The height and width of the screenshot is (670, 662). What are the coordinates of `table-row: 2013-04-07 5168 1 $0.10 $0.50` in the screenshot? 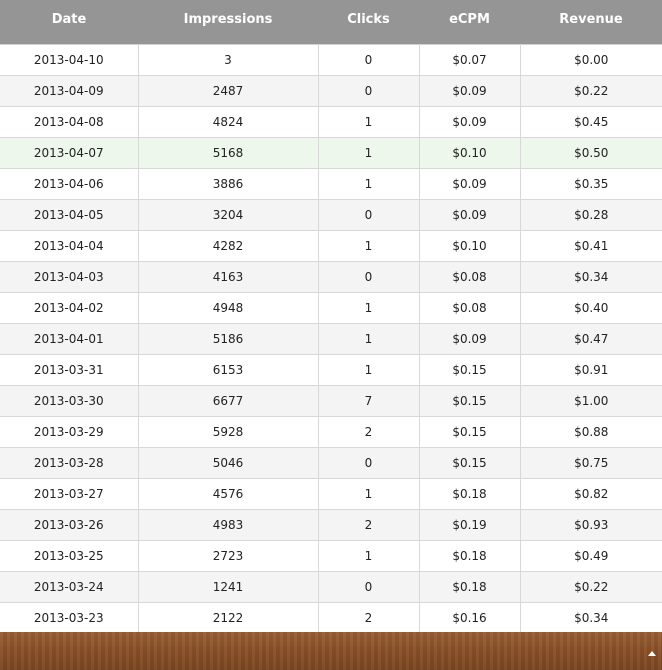 It's located at (331, 153).